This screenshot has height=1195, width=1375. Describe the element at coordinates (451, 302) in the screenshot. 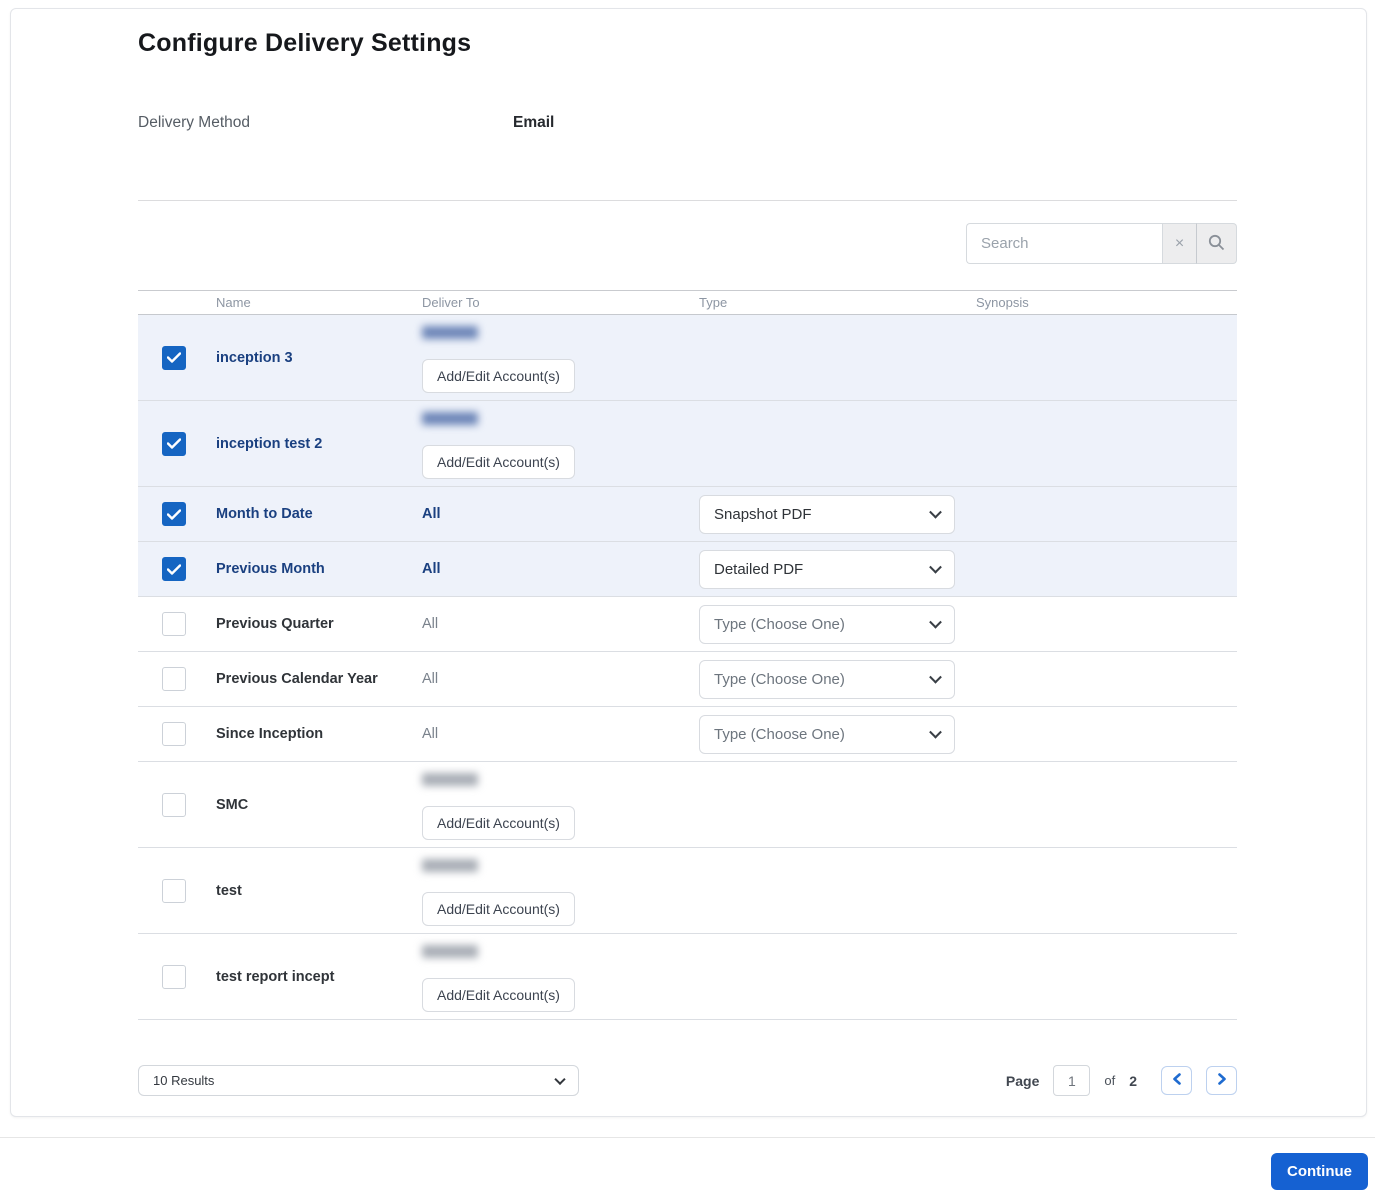

I see `column-header-deliver-to: Deliver To` at that location.